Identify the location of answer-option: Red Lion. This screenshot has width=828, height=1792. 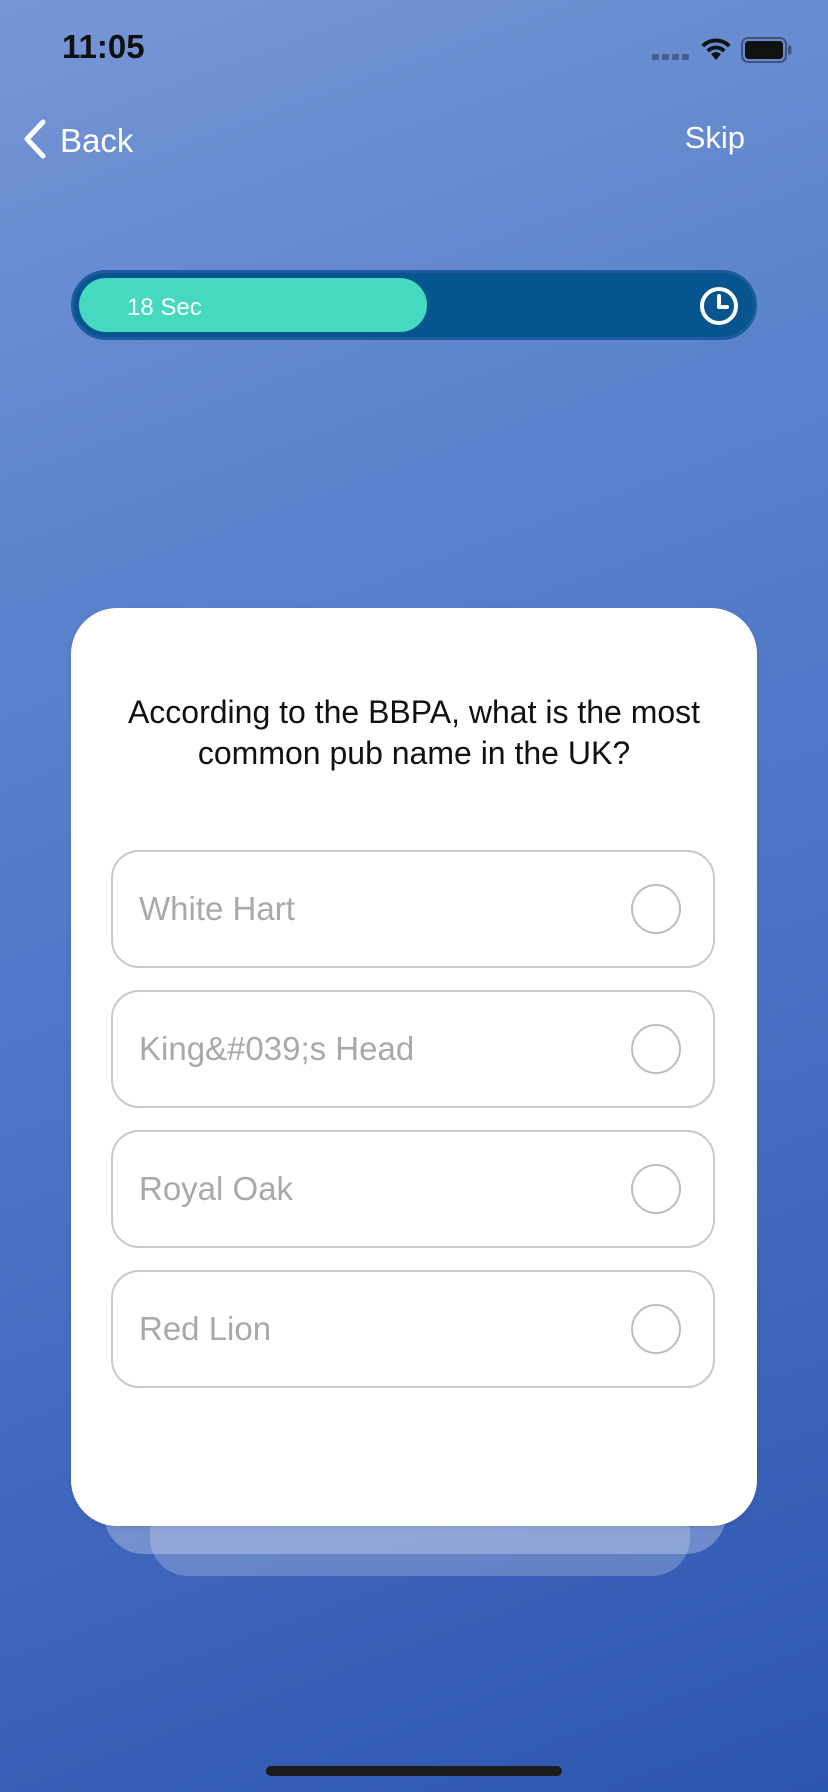
(413, 1329).